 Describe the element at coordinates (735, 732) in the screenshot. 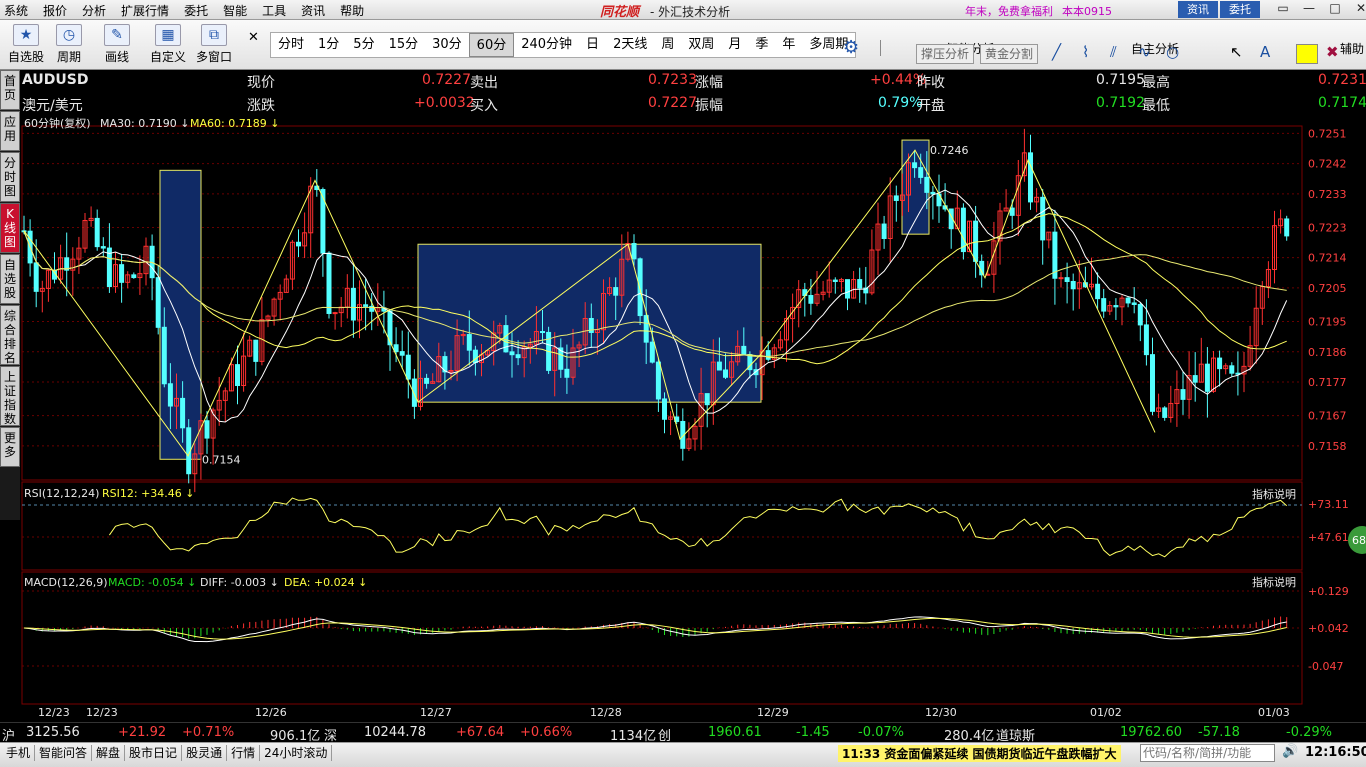

I see `cy-value: 1960.61` at that location.